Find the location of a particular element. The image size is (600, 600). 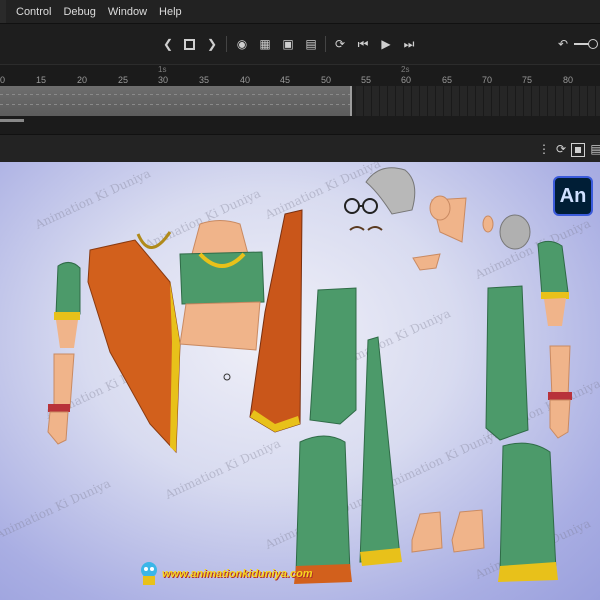

skirt-right-part is located at coordinates (507, 363).